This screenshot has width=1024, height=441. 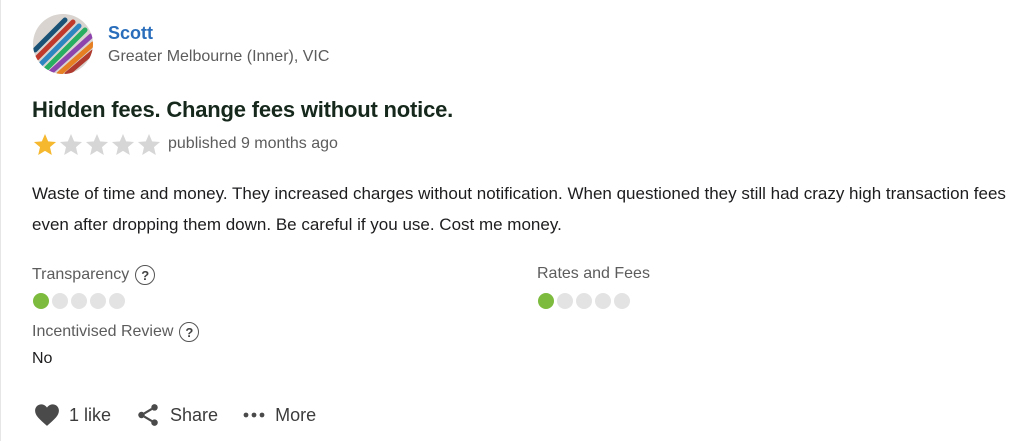 I want to click on metric-rates-and-fees: Rates and Fees, so click(x=593, y=274).